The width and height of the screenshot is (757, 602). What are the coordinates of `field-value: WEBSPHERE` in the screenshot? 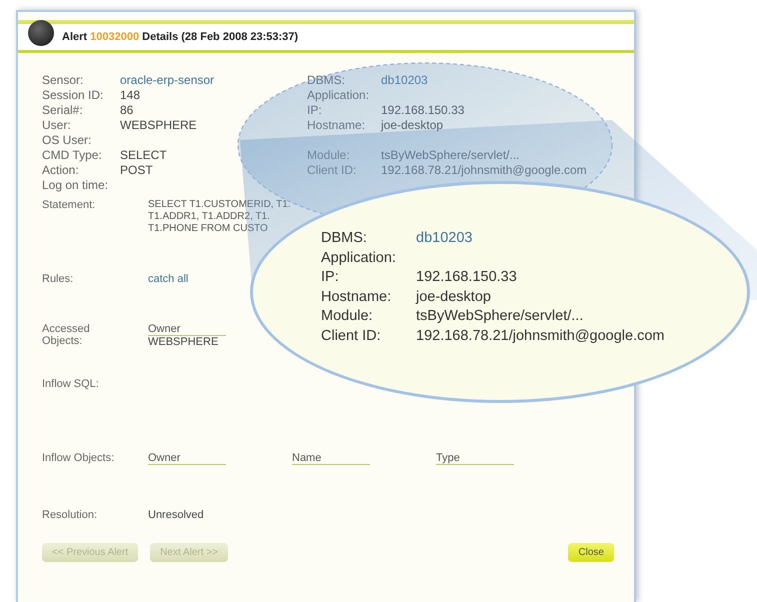 It's located at (158, 125).